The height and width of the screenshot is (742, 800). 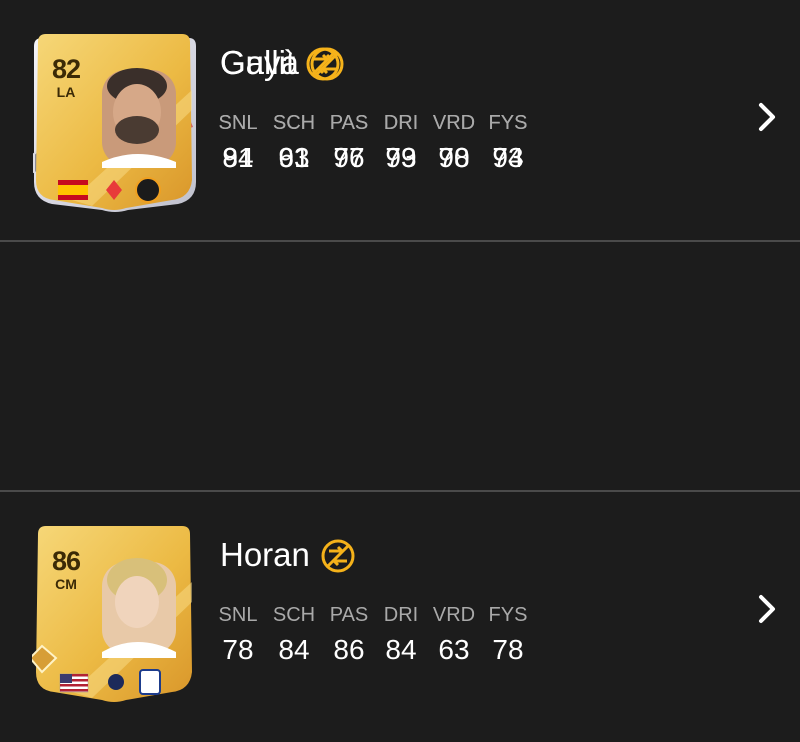 What do you see at coordinates (349, 649) in the screenshot?
I see `stat-value: 86` at bounding box center [349, 649].